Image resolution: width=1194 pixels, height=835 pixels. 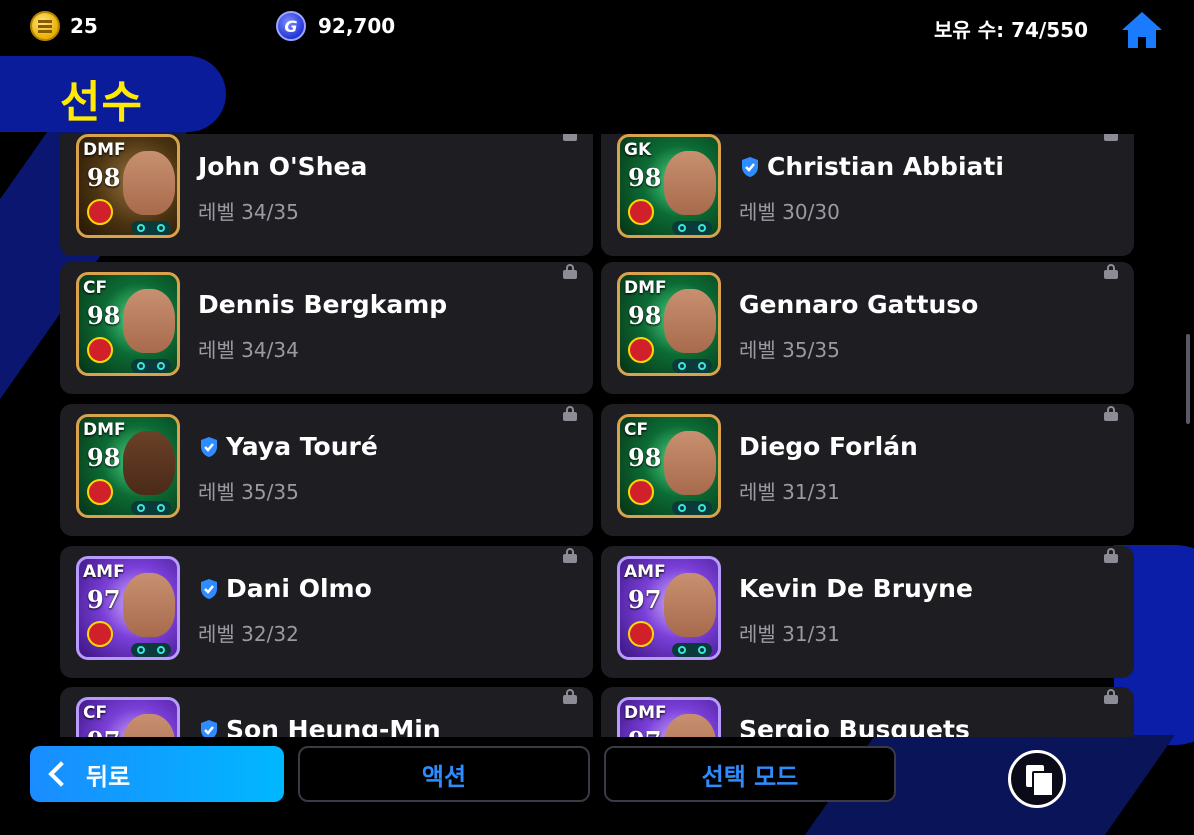 I want to click on player-name: Dani Olmo, so click(x=299, y=588).